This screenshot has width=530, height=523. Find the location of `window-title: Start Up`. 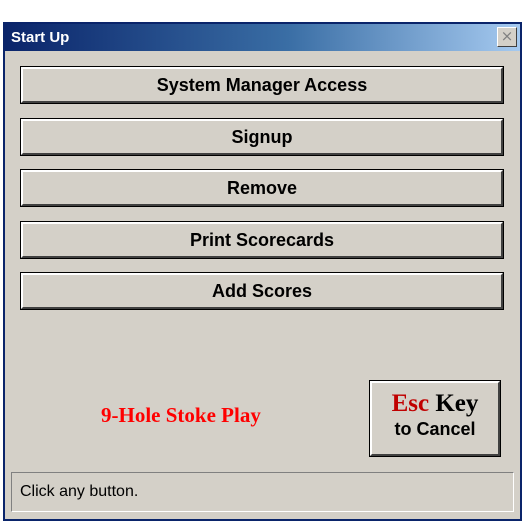

window-title: Start Up is located at coordinates (40, 37).